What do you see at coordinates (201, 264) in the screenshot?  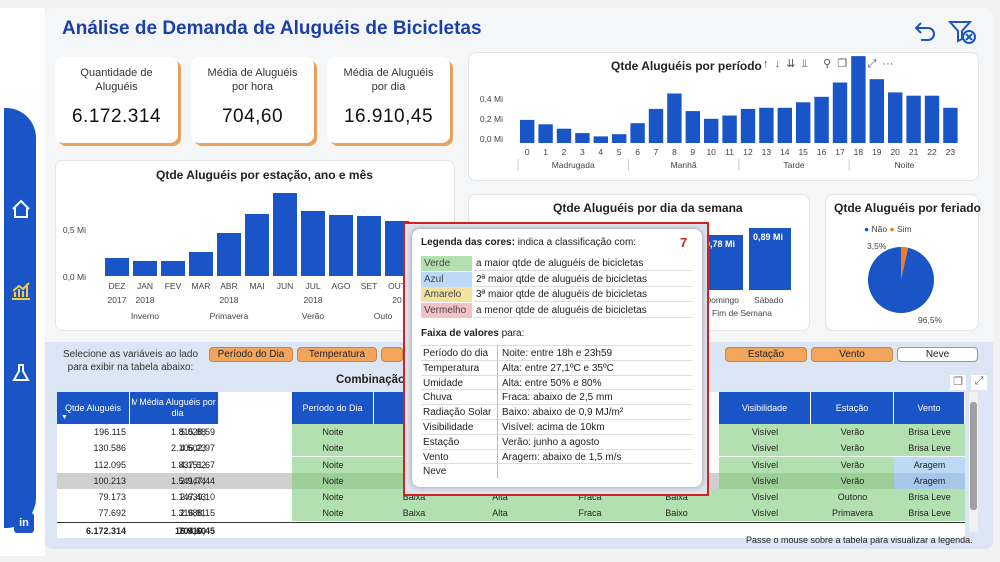 I see `bar-MAR` at bounding box center [201, 264].